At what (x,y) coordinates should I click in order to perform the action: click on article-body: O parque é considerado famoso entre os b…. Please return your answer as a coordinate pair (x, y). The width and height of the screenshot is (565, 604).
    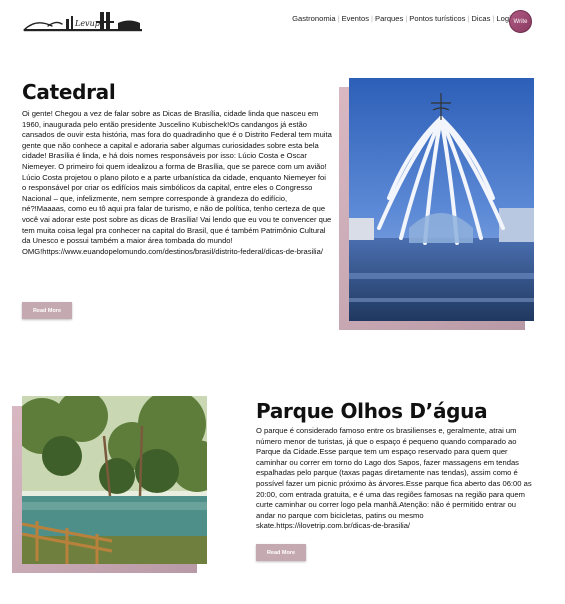
    Looking at the image, I should click on (394, 478).